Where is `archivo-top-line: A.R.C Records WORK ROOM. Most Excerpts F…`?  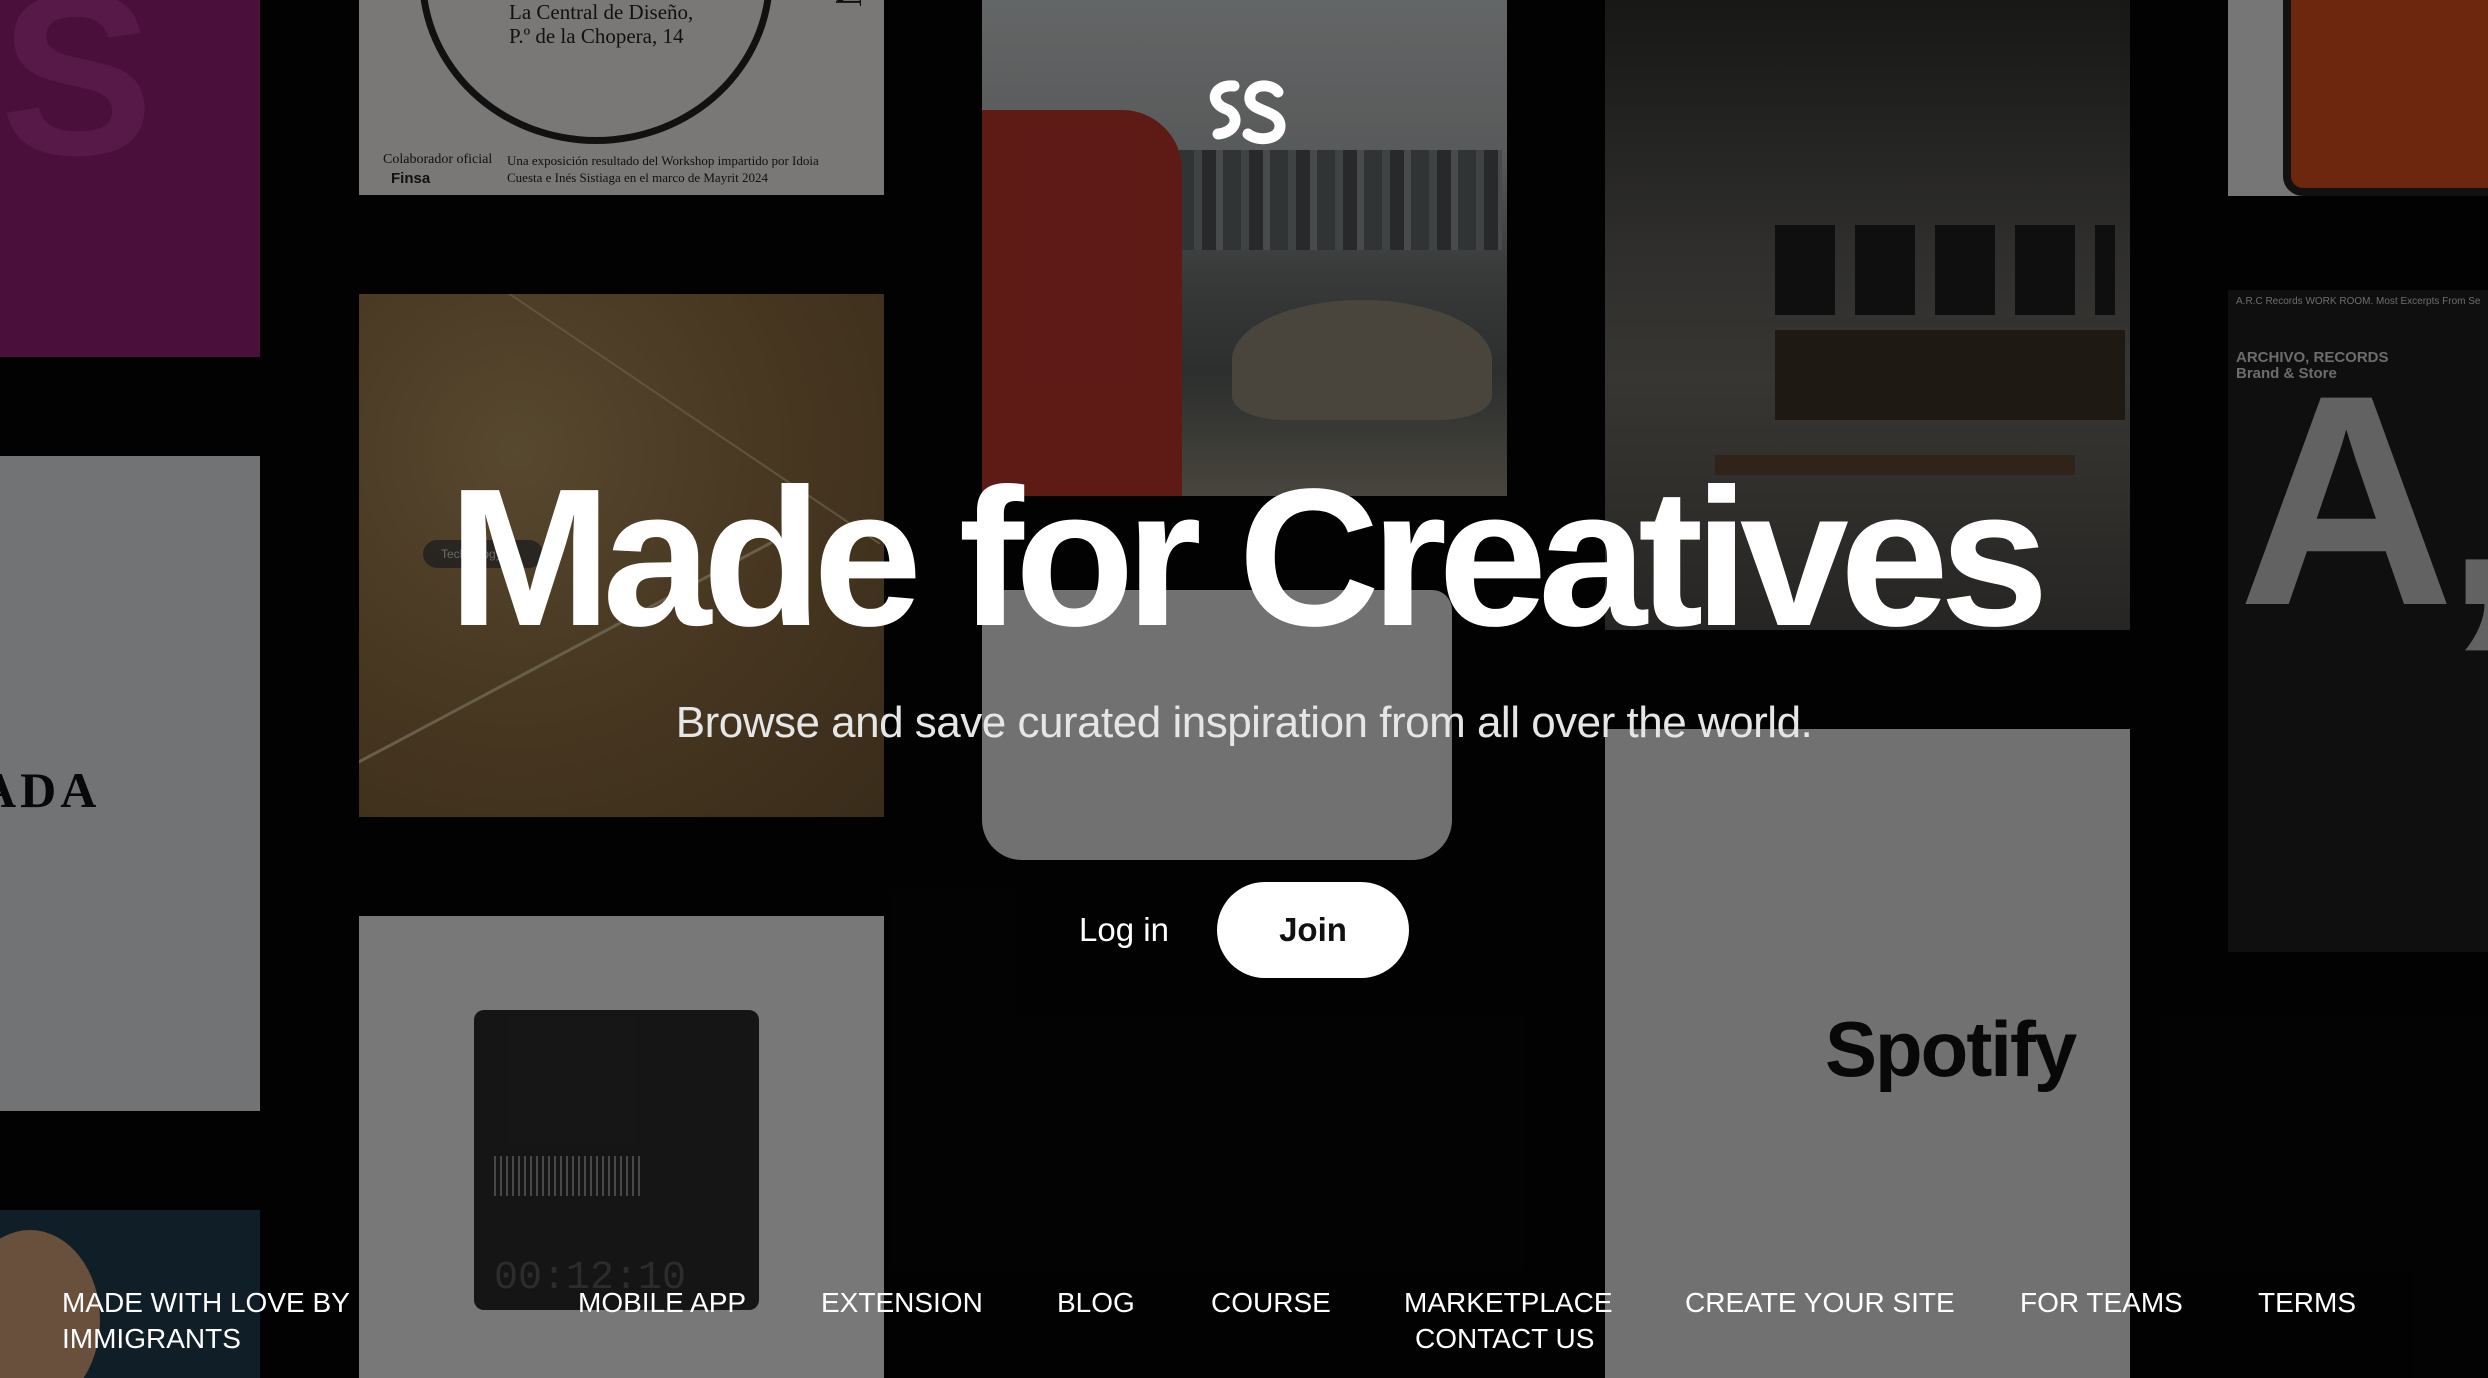
archivo-top-line: A.R.C Records WORK ROOM. Most Excerpts F… is located at coordinates (2358, 301).